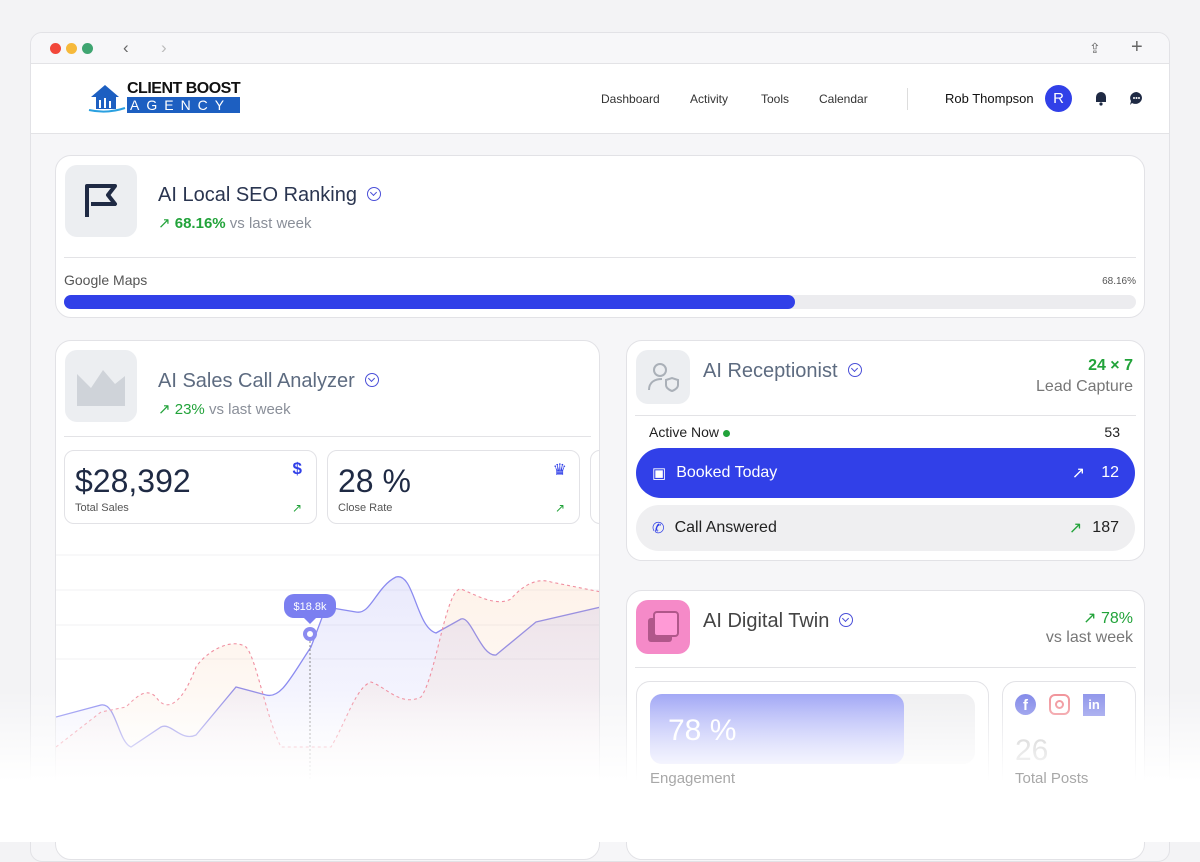 Image resolution: width=1200 pixels, height=862 pixels. I want to click on user-shield-icon, so click(663, 377).